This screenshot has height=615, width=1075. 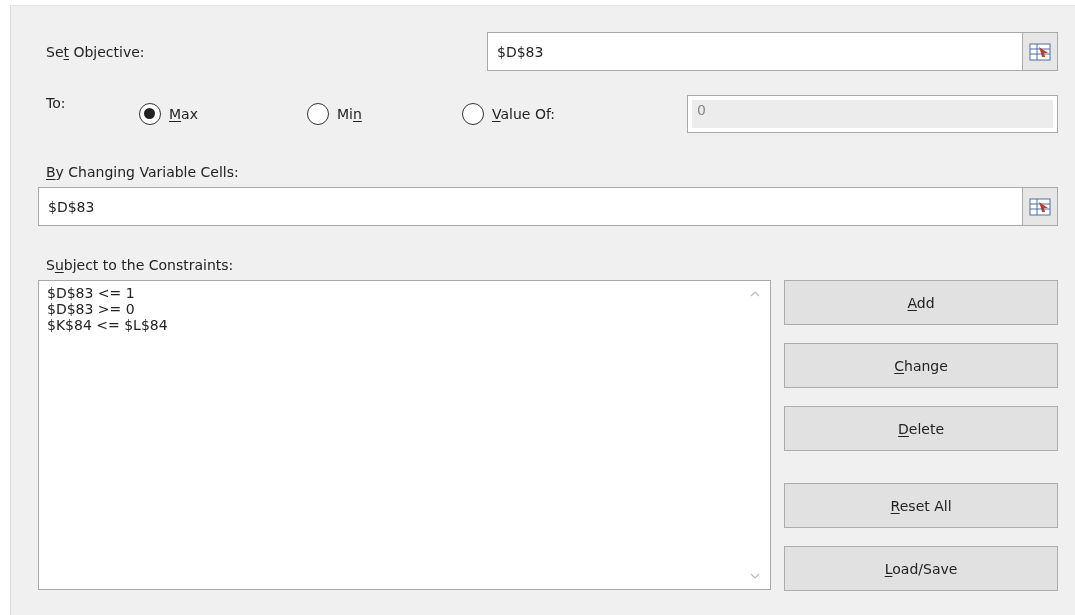 What do you see at coordinates (921, 302) in the screenshot?
I see `dialog-button: Add` at bounding box center [921, 302].